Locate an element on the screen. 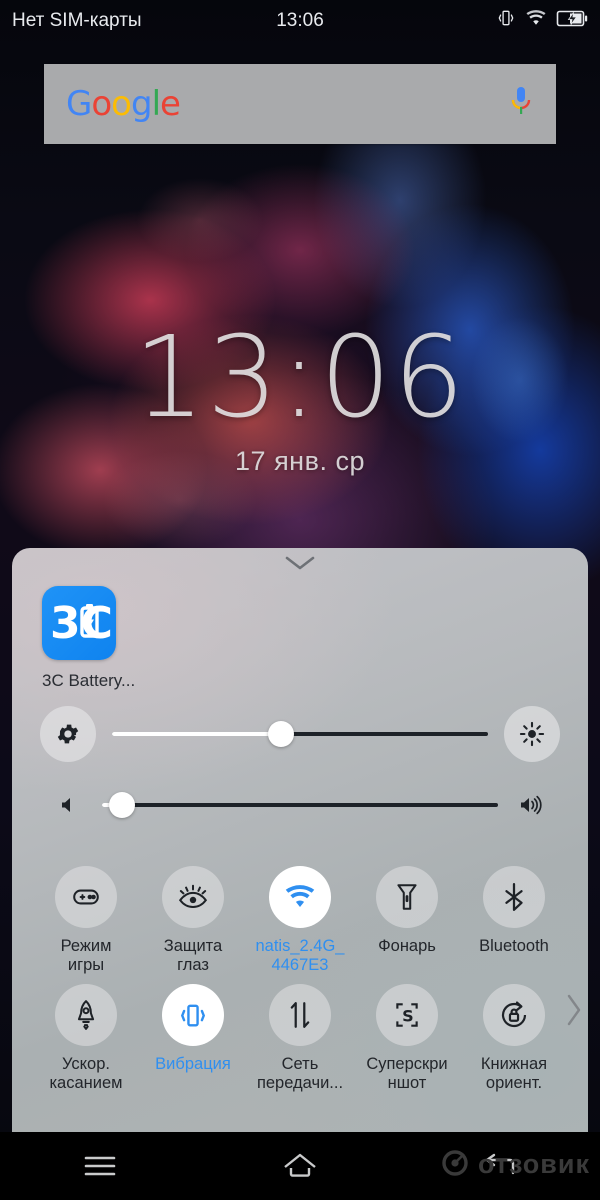 The height and width of the screenshot is (1200, 600). toggle-eye-protect: Защита глаз is located at coordinates (193, 921).